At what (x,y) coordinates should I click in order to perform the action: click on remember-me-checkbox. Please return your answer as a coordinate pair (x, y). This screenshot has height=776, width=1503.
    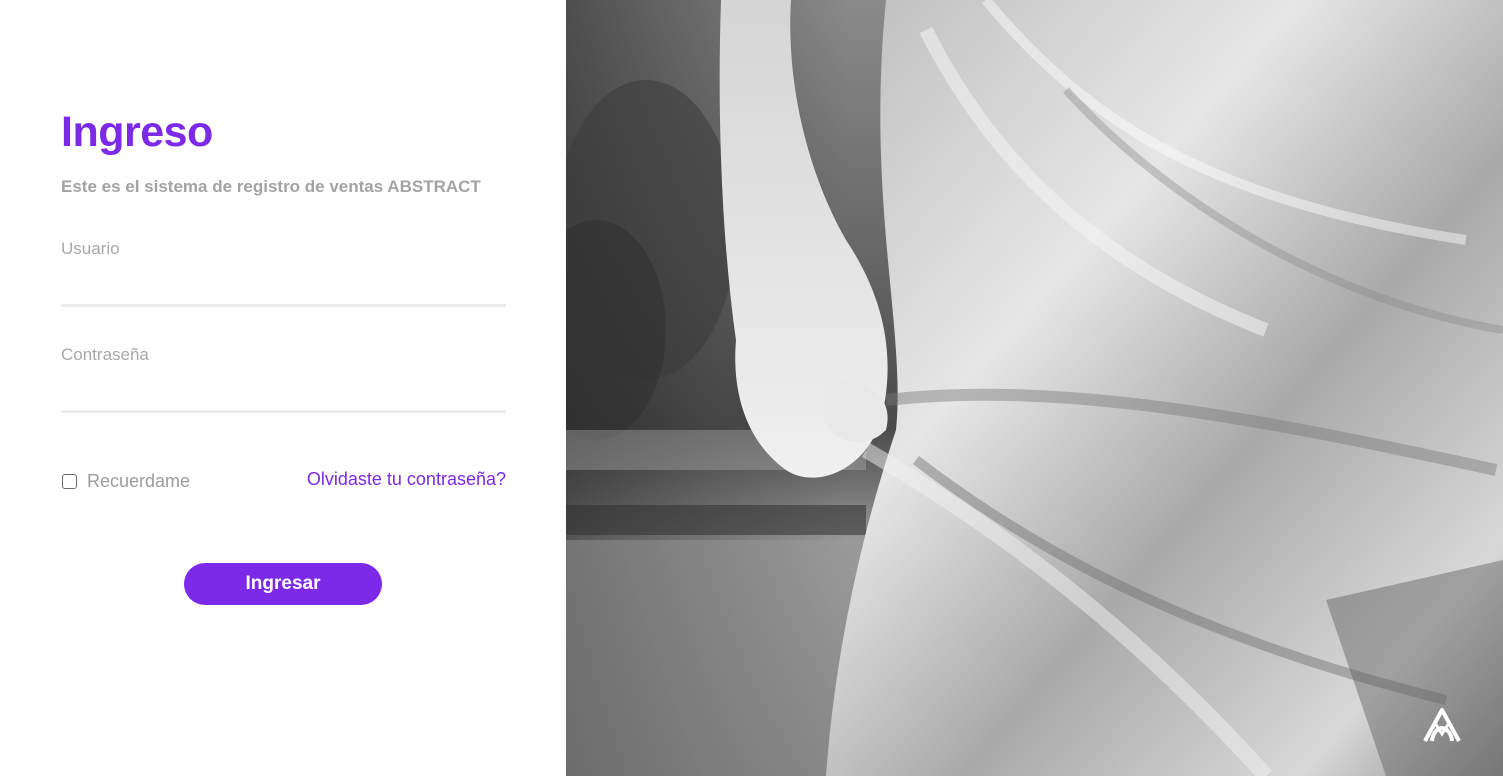
    Looking at the image, I should click on (69, 481).